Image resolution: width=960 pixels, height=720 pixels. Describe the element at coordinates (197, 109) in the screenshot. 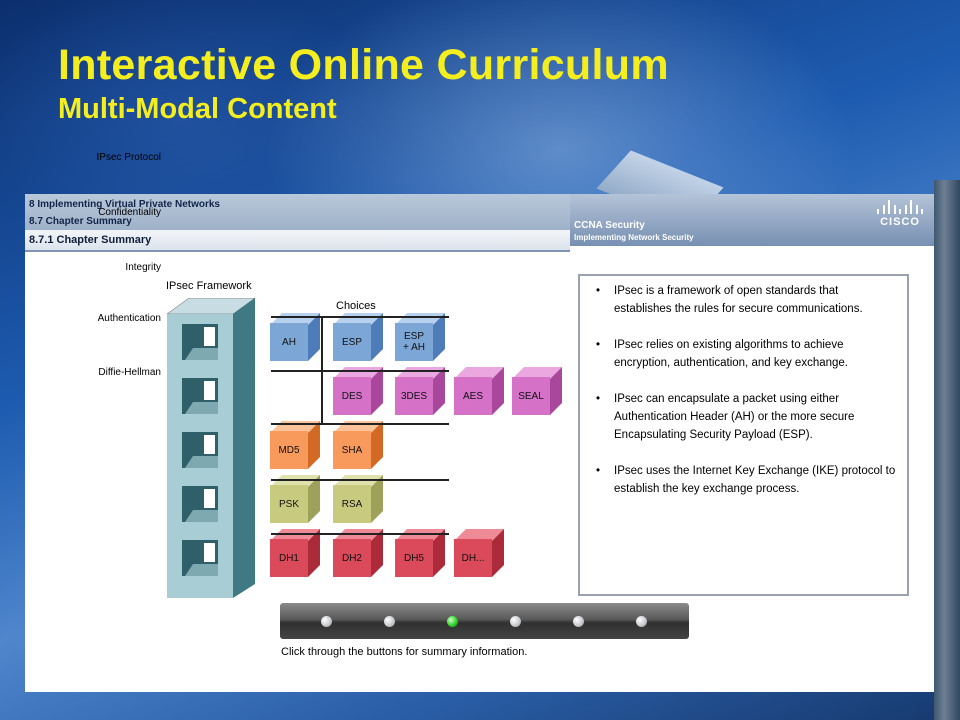

I see `slide-subtitle: Multi-Modal Content` at that location.